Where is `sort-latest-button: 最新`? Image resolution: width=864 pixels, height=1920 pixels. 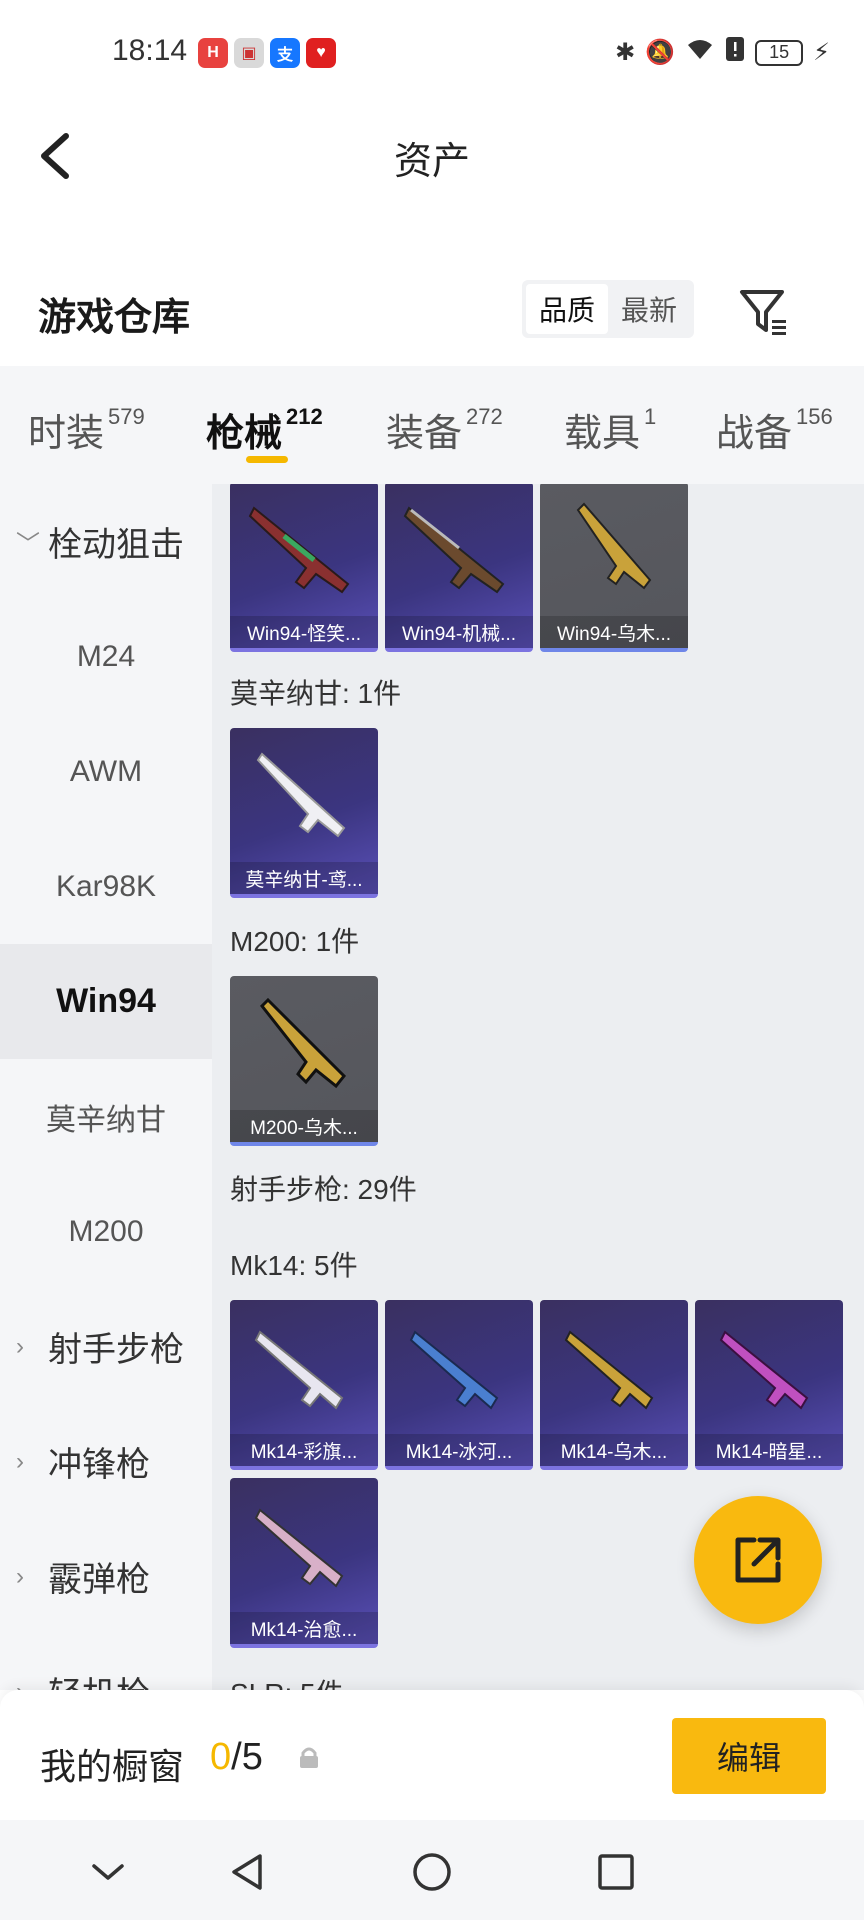
sort-latest-button: 最新 is located at coordinates (649, 309).